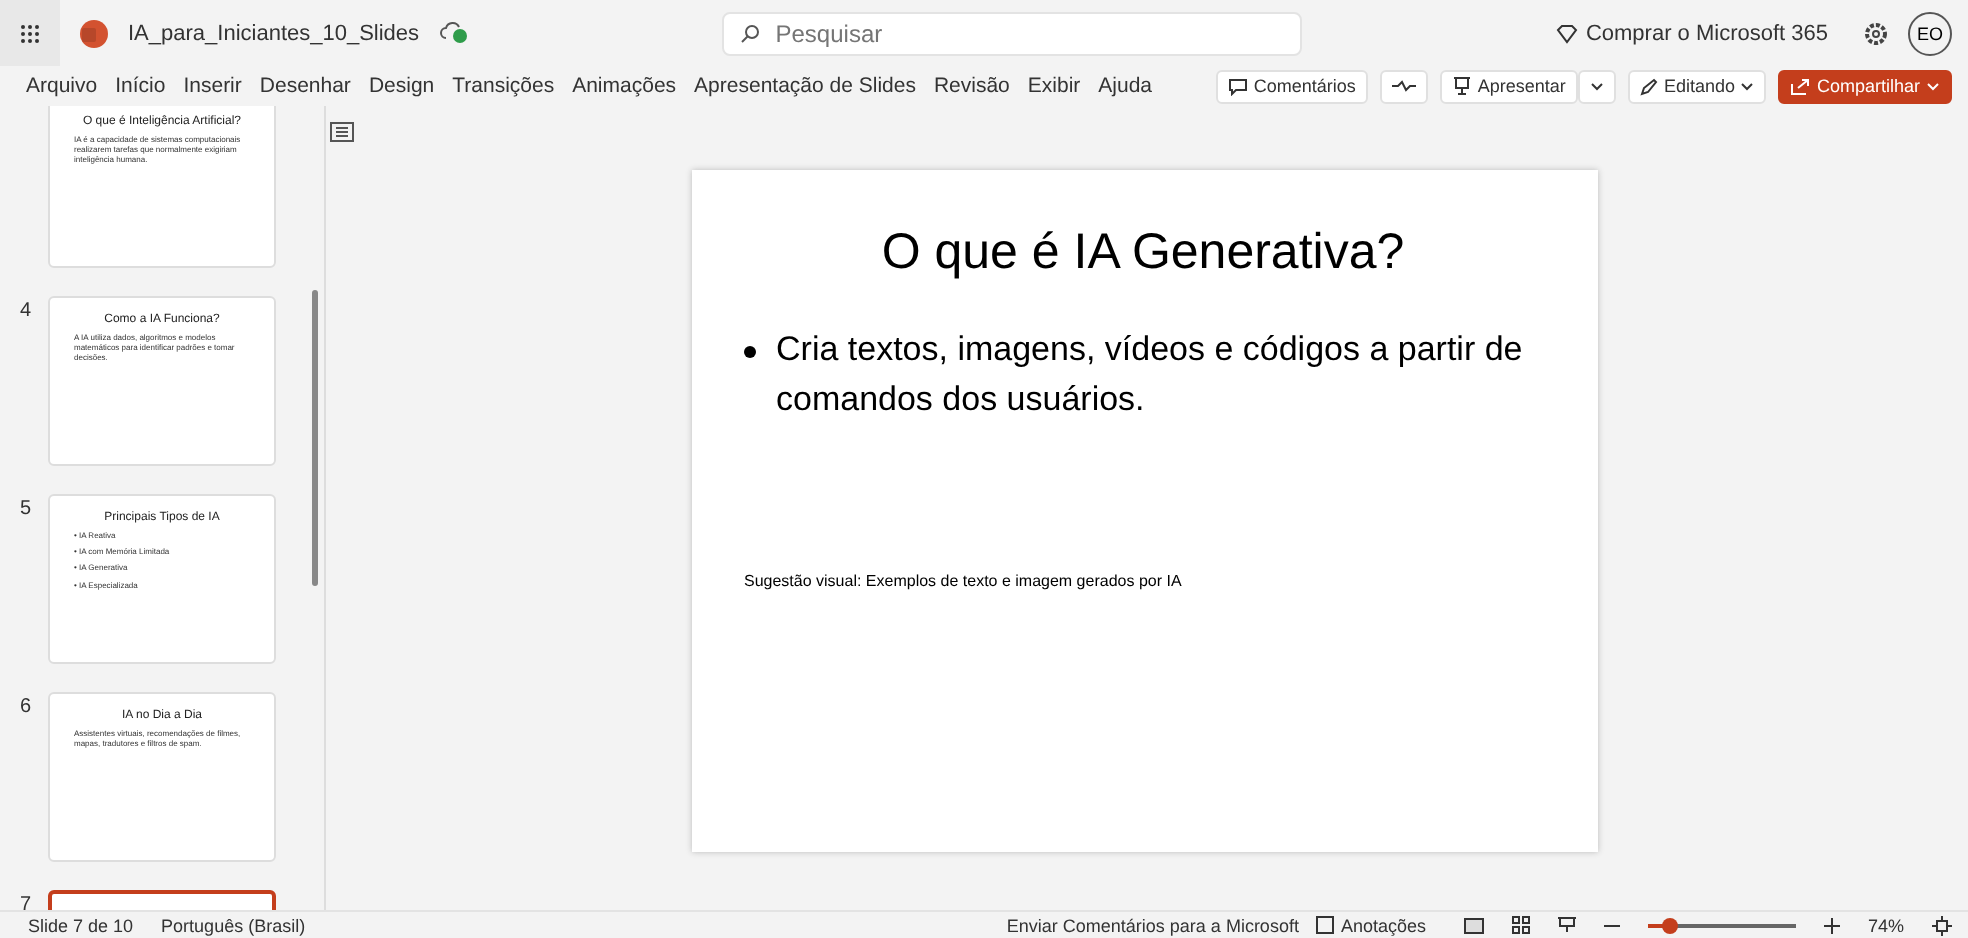 The height and width of the screenshot is (938, 1968). What do you see at coordinates (1508, 86) in the screenshot?
I see `present-button: Apresentar` at bounding box center [1508, 86].